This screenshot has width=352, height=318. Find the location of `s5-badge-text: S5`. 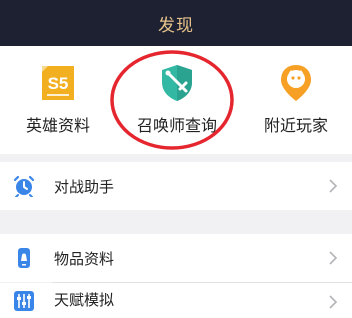

s5-badge-text: S5 is located at coordinates (58, 83).